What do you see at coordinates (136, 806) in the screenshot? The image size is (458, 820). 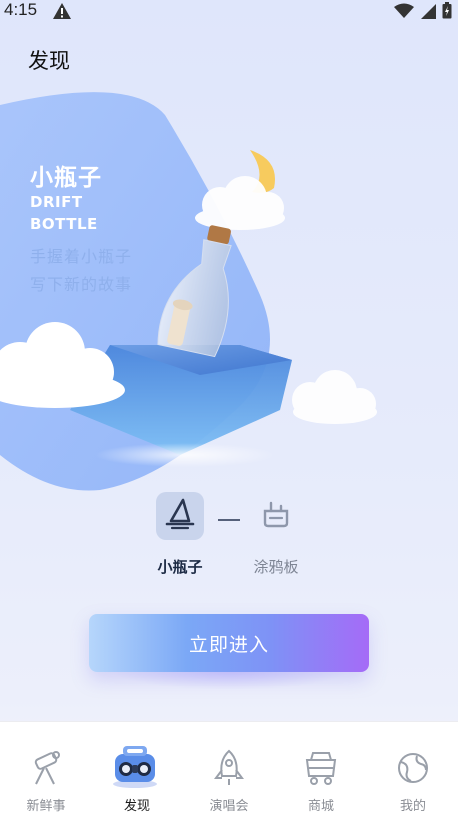 I see `tab-label-discover: 发现` at bounding box center [136, 806].